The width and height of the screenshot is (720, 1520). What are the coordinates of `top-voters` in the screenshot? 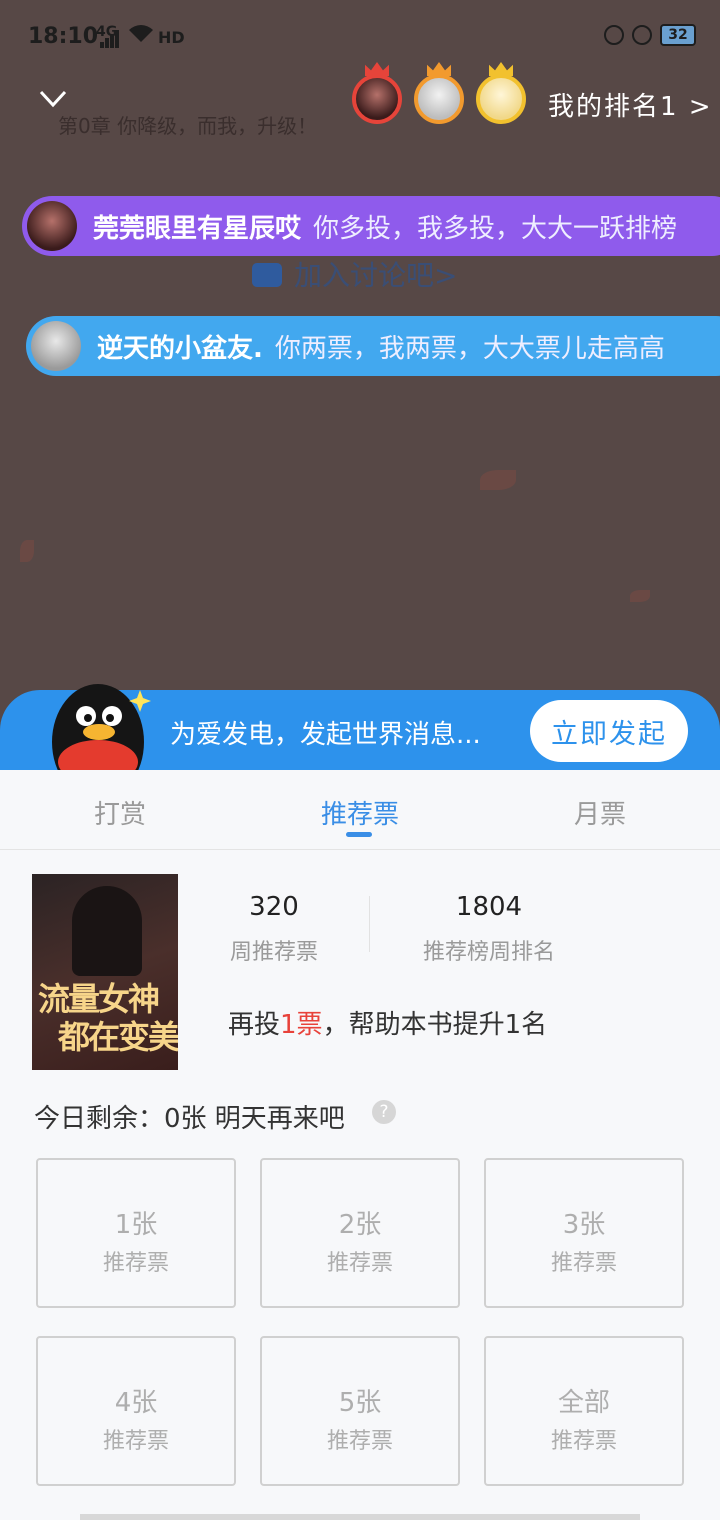 It's located at (439, 93).